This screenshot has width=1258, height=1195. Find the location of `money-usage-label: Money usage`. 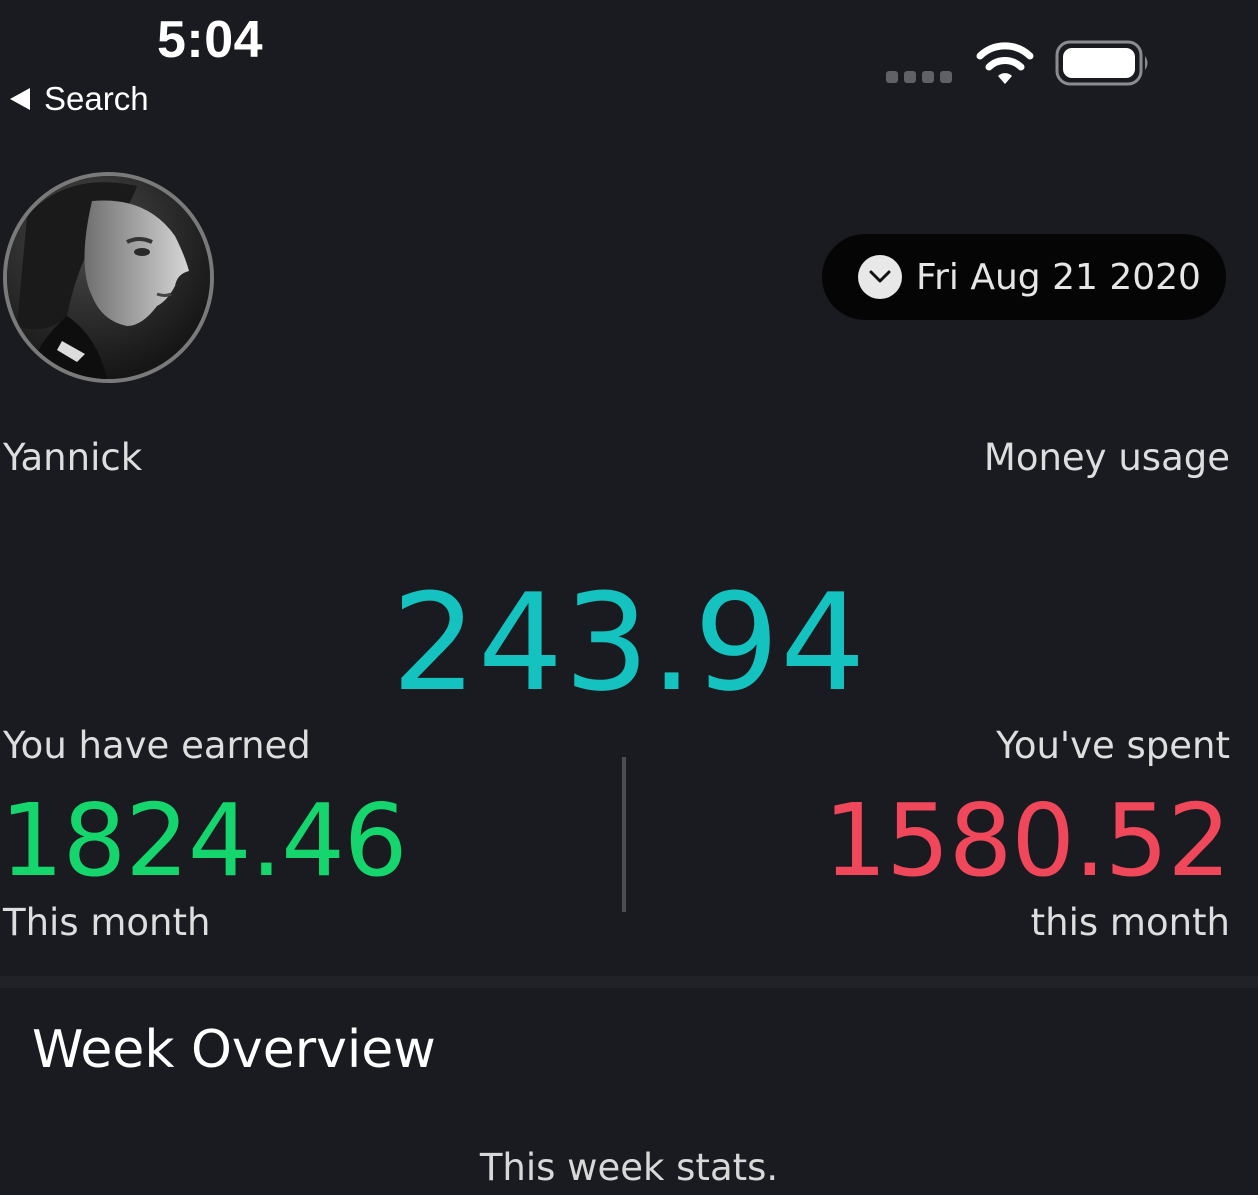

money-usage-label: Money usage is located at coordinates (1106, 457).